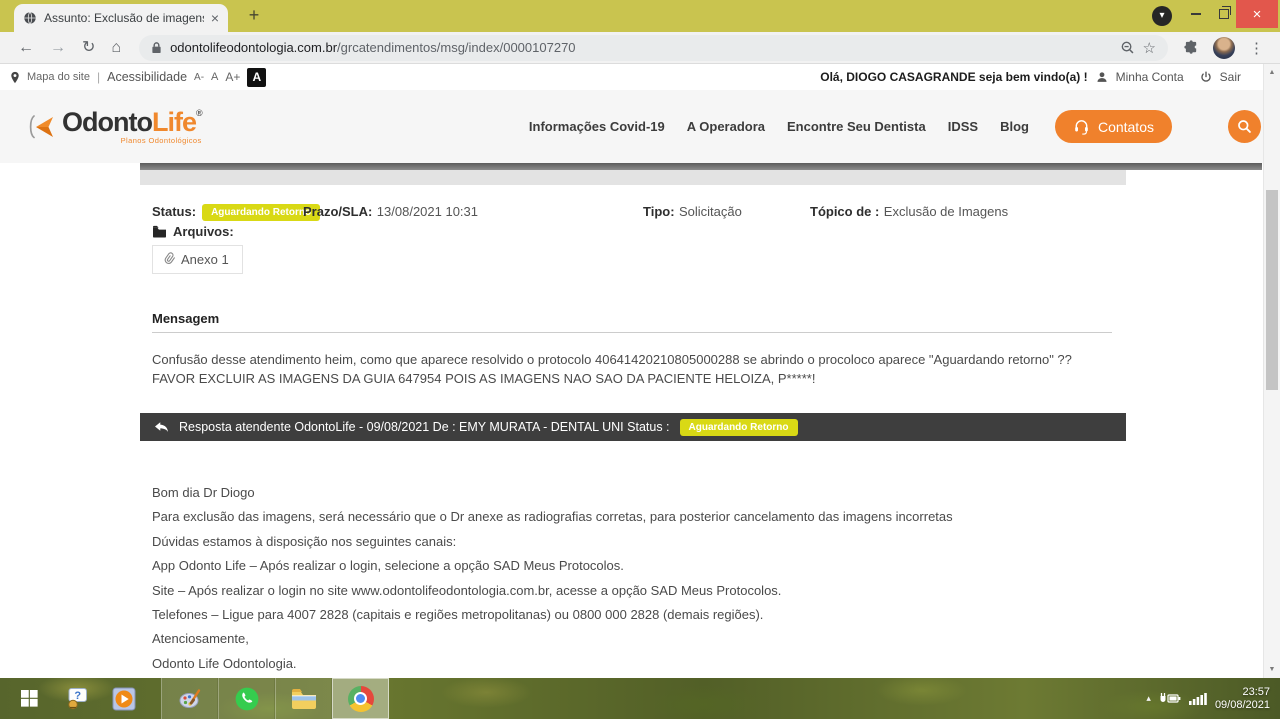 Image resolution: width=1280 pixels, height=719 pixels. Describe the element at coordinates (199, 112) in the screenshot. I see `logo-reg: ®` at that location.